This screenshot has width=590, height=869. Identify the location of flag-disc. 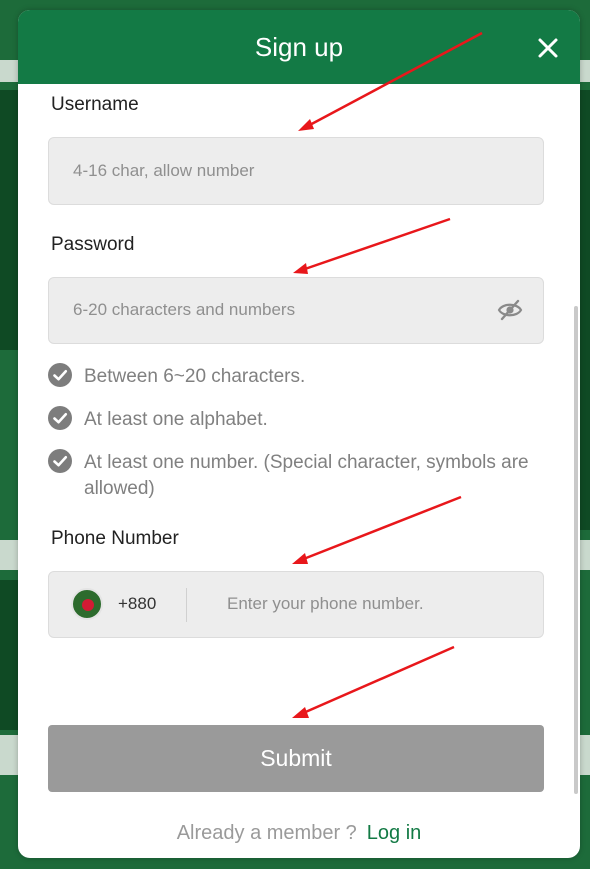
(88, 605).